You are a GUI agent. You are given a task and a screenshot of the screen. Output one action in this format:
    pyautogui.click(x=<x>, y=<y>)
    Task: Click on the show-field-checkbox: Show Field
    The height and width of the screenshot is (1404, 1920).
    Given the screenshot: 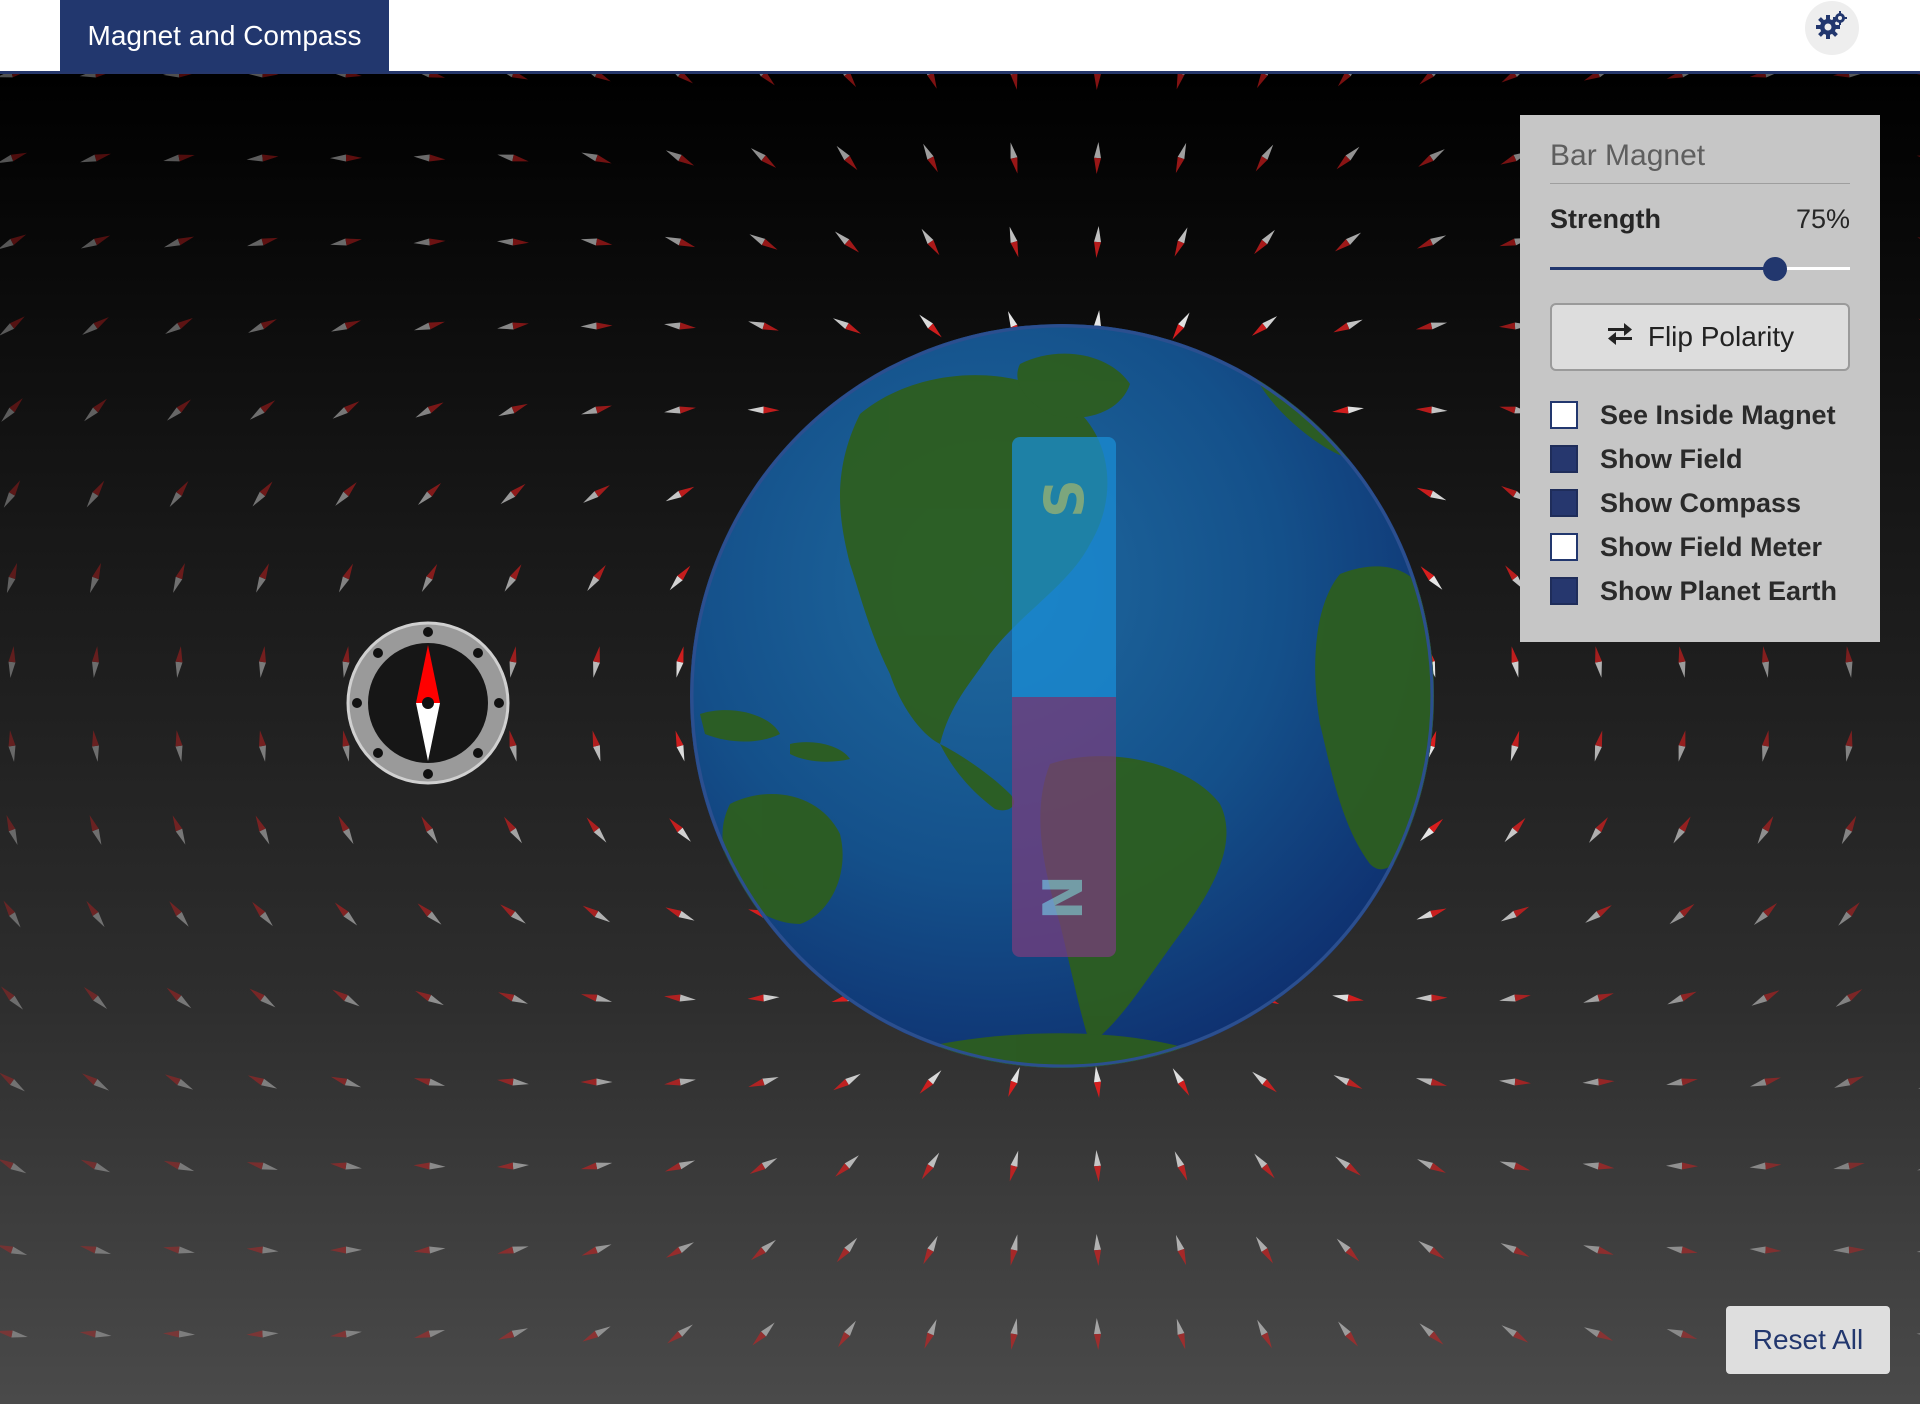 What is the action you would take?
    pyautogui.click(x=1700, y=459)
    